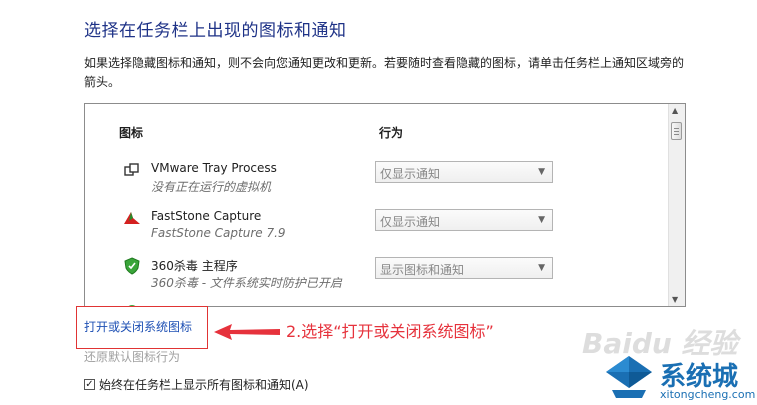  What do you see at coordinates (131, 133) in the screenshot?
I see `column-header-icon: 图标` at bounding box center [131, 133].